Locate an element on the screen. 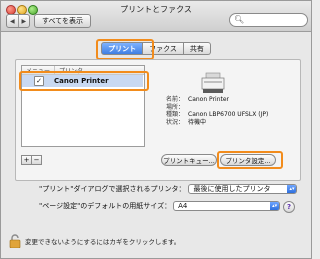 This screenshot has width=320, height=259. selected-printer-popup: 最後に使用したプリンタ ▴▾ is located at coordinates (243, 189).